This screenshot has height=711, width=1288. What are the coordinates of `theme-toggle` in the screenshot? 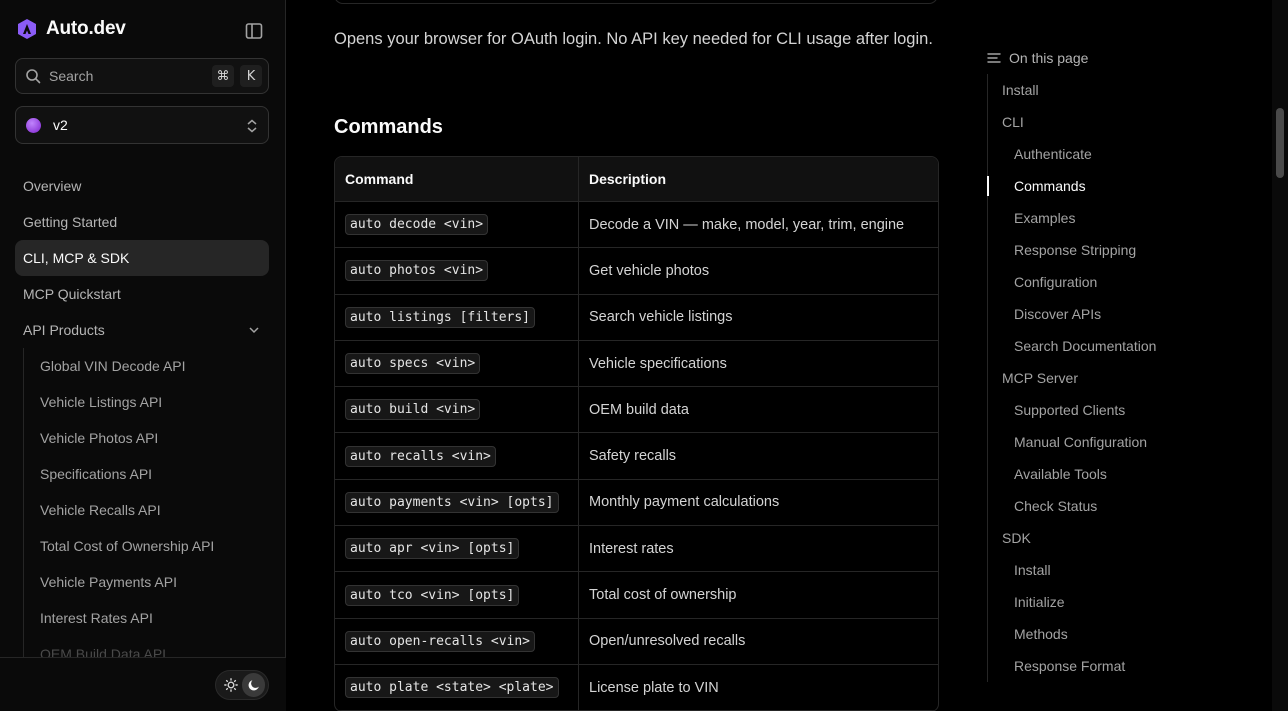 It's located at (242, 685).